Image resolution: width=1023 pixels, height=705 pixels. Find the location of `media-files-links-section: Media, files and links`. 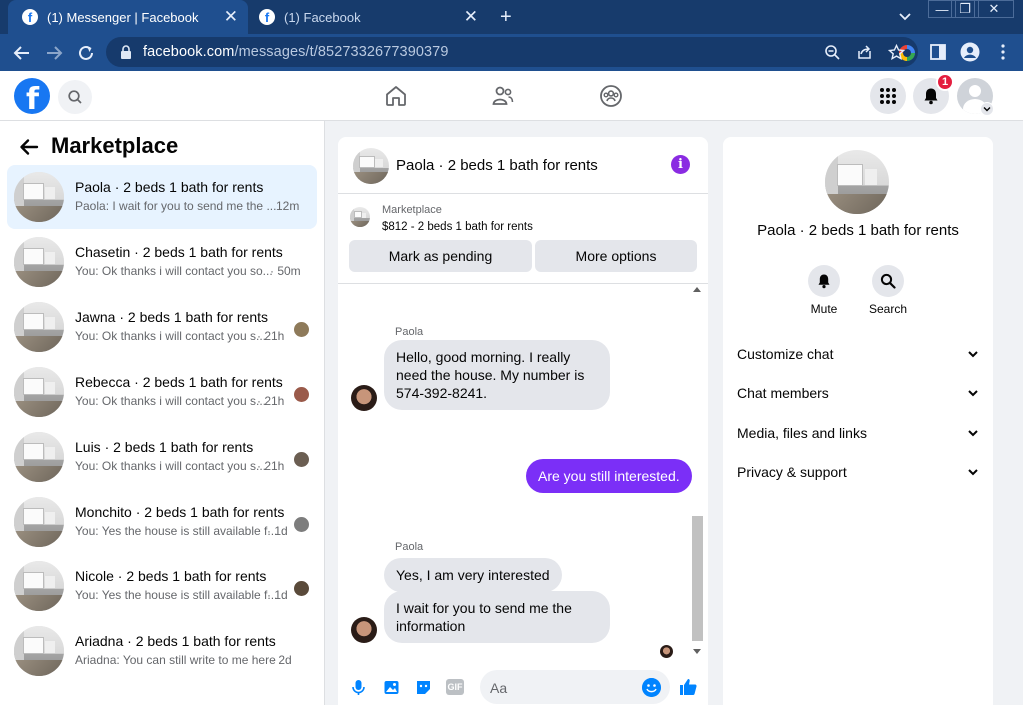

media-files-links-section: Media, files and links is located at coordinates (858, 433).